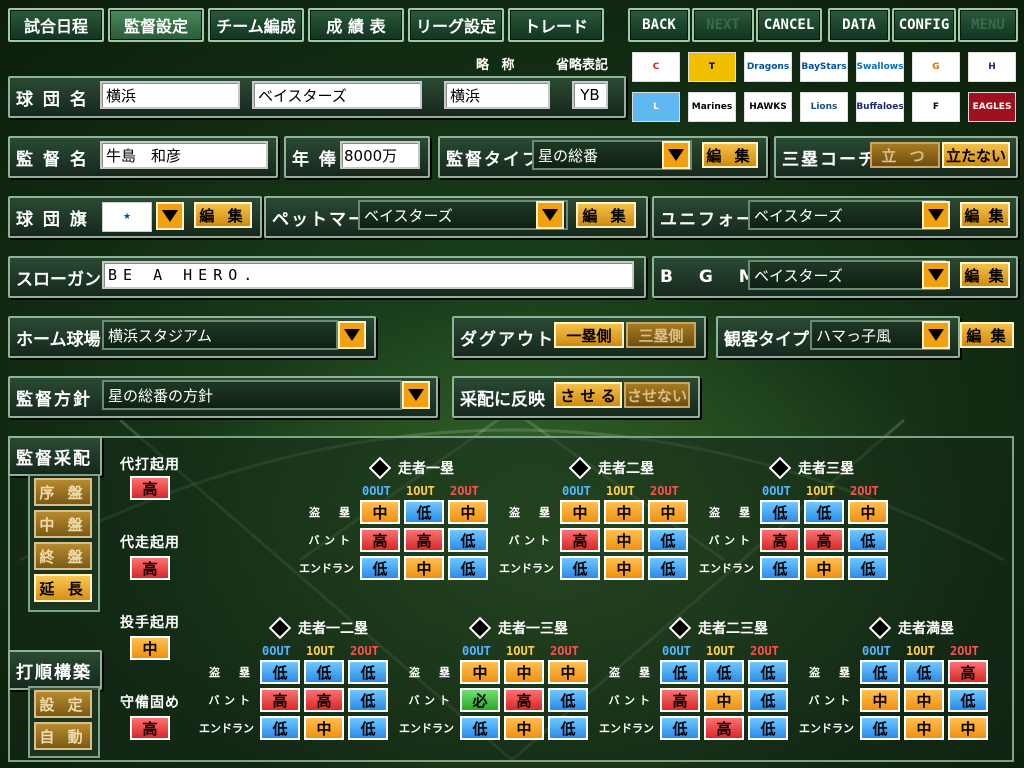 The width and height of the screenshot is (1024, 768). I want to click on tab-trade: トレード, so click(556, 25).